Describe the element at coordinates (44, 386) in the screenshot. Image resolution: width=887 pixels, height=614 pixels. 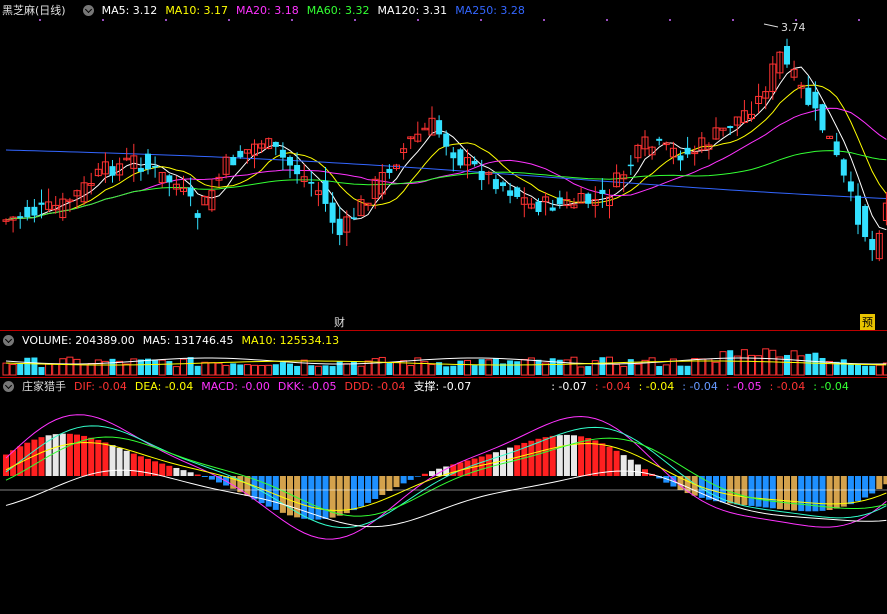
I see `indicator-name: 庄家猎手` at that location.